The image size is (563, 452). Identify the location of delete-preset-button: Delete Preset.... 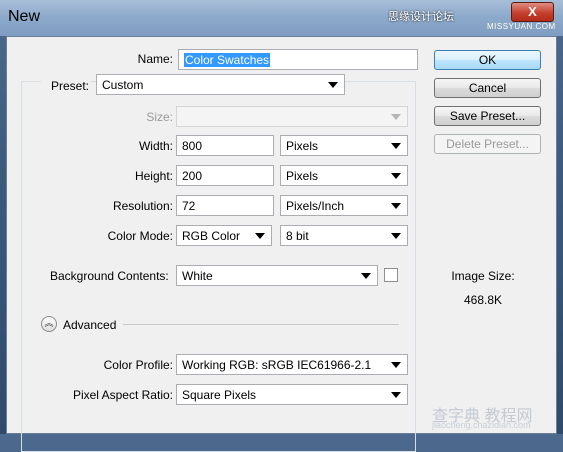
(487, 144).